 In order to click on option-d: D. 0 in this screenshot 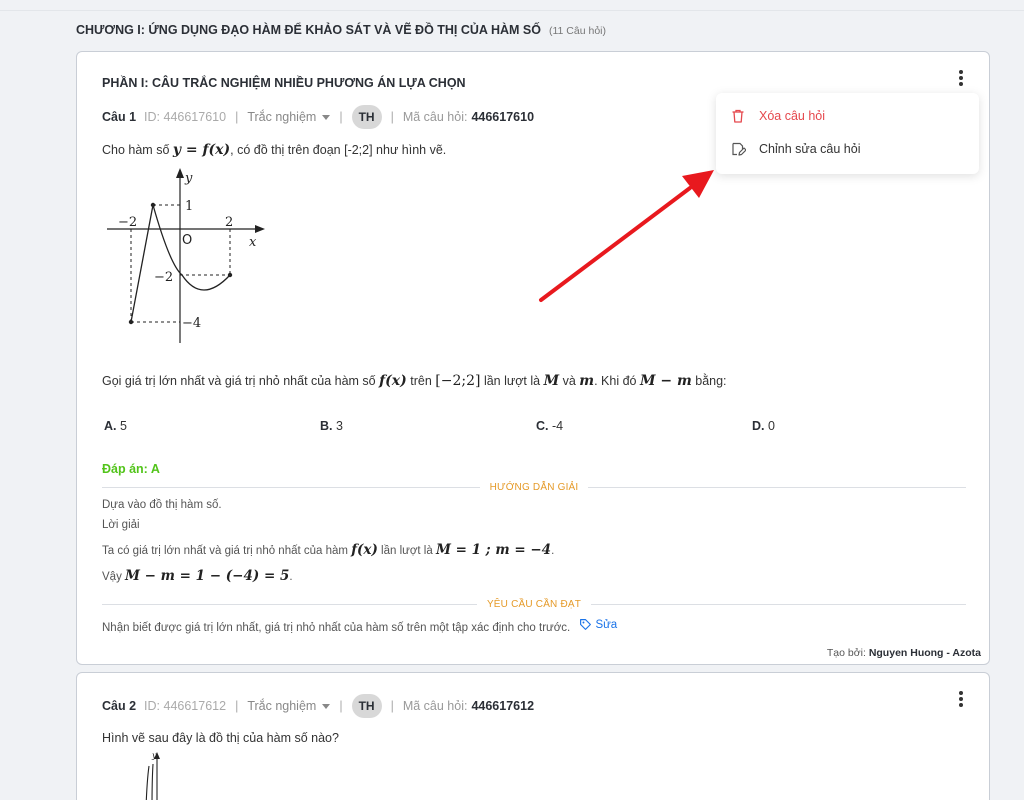, I will do `click(763, 426)`.